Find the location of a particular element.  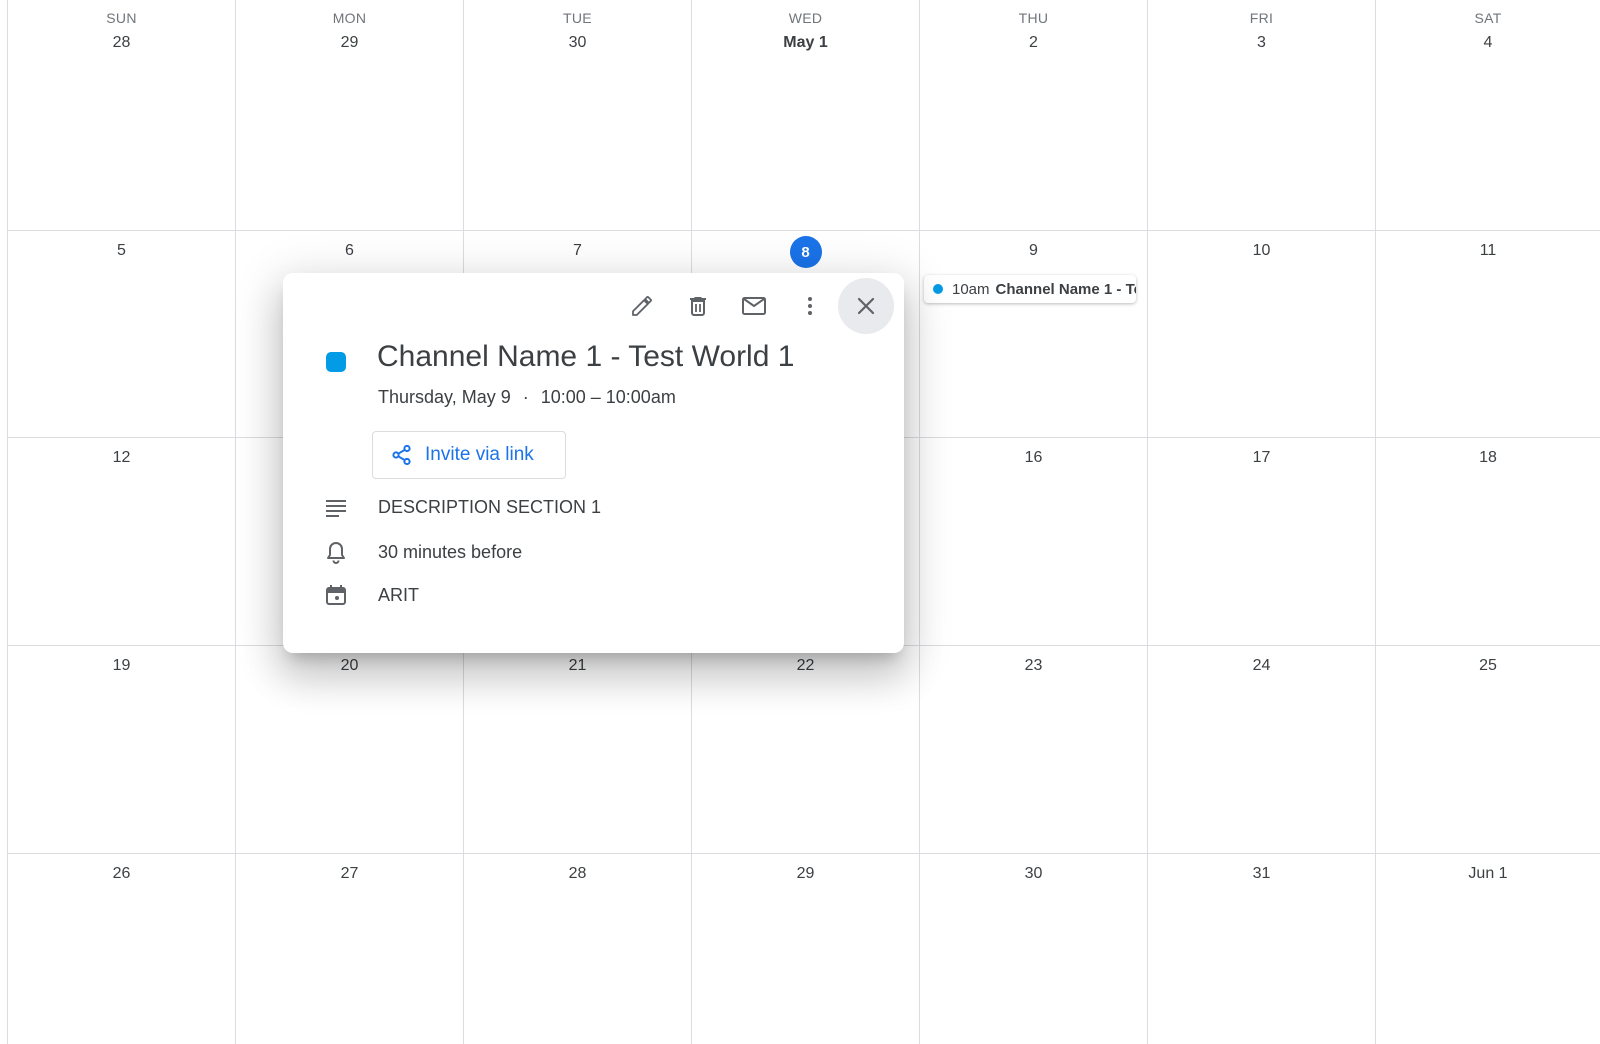

day-number: 6 is located at coordinates (349, 251).